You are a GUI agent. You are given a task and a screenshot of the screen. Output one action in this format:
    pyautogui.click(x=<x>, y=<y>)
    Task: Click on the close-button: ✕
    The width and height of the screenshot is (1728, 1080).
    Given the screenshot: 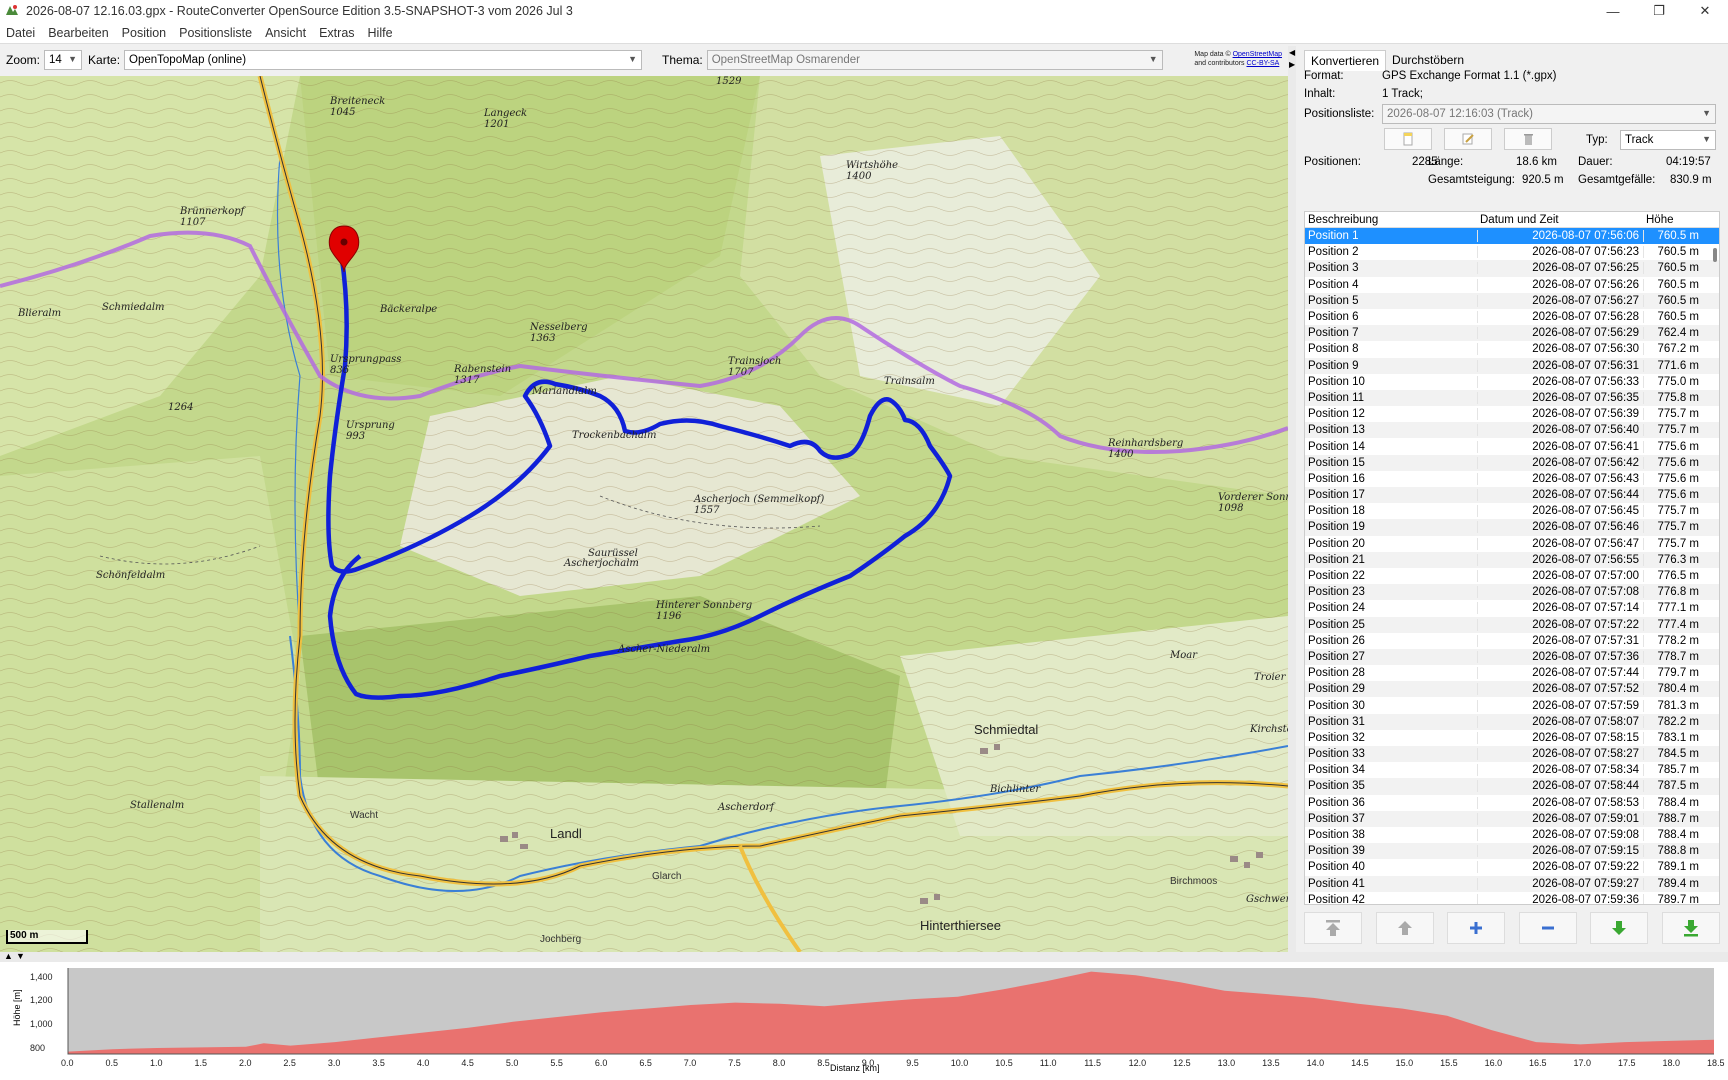 What is the action you would take?
    pyautogui.click(x=1705, y=11)
    